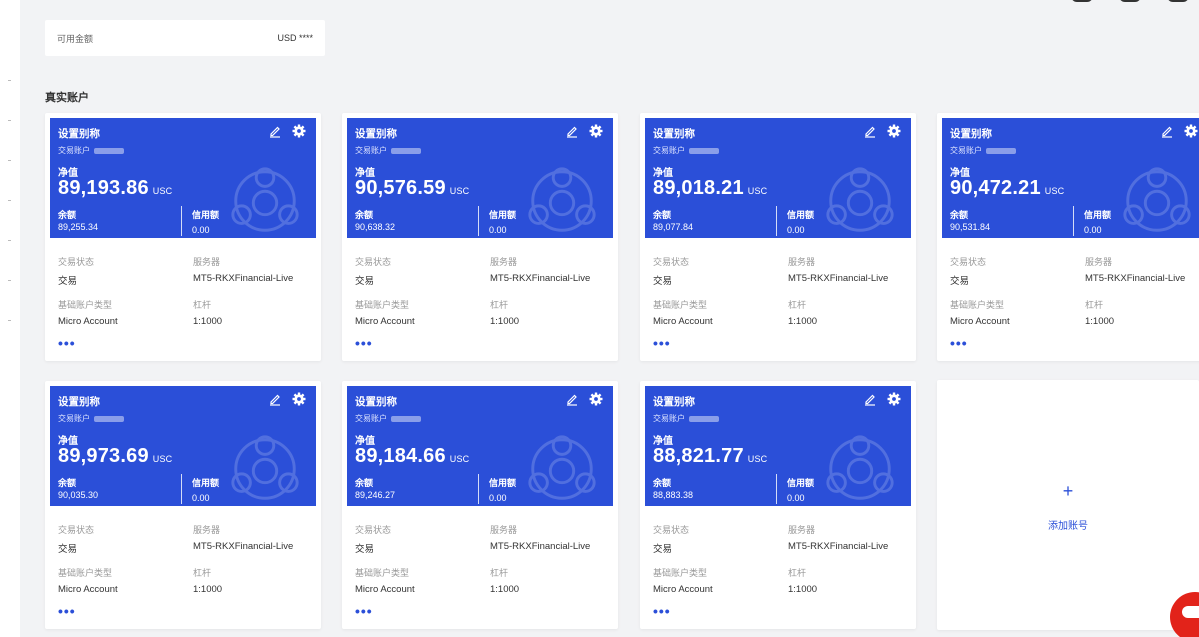 Image resolution: width=1199 pixels, height=637 pixels. What do you see at coordinates (1099, 262) in the screenshot?
I see `server-label: 服务器` at bounding box center [1099, 262].